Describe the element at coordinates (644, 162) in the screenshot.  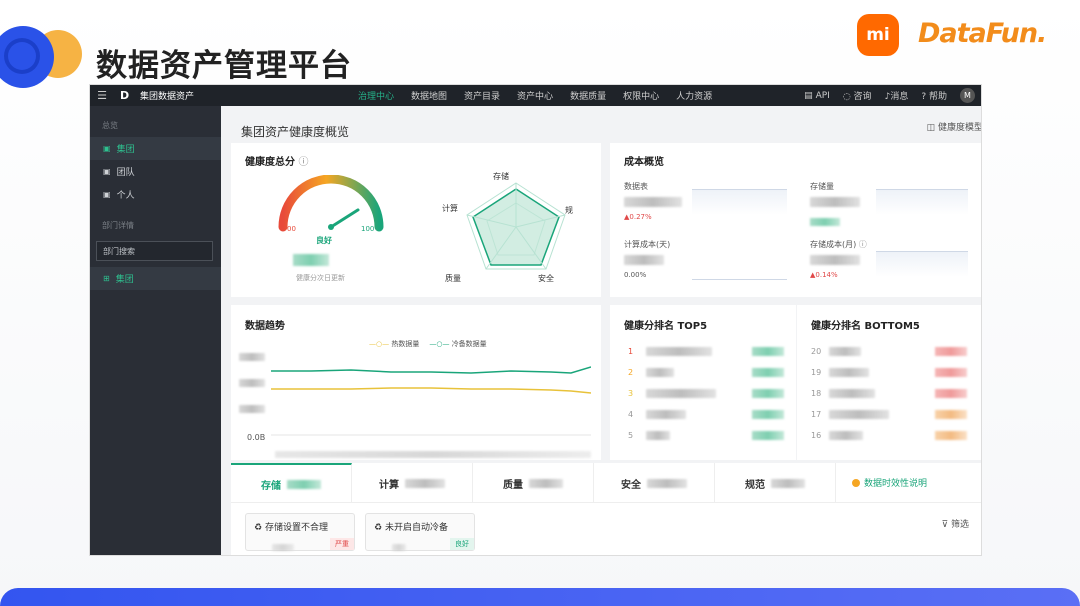
I see `cost-overview-title: 成本概览` at that location.